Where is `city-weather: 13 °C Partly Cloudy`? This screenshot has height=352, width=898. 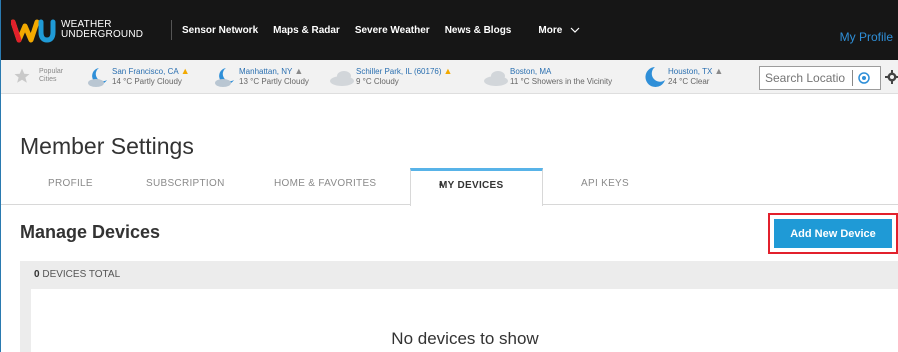 city-weather: 13 °C Partly Cloudy is located at coordinates (274, 81).